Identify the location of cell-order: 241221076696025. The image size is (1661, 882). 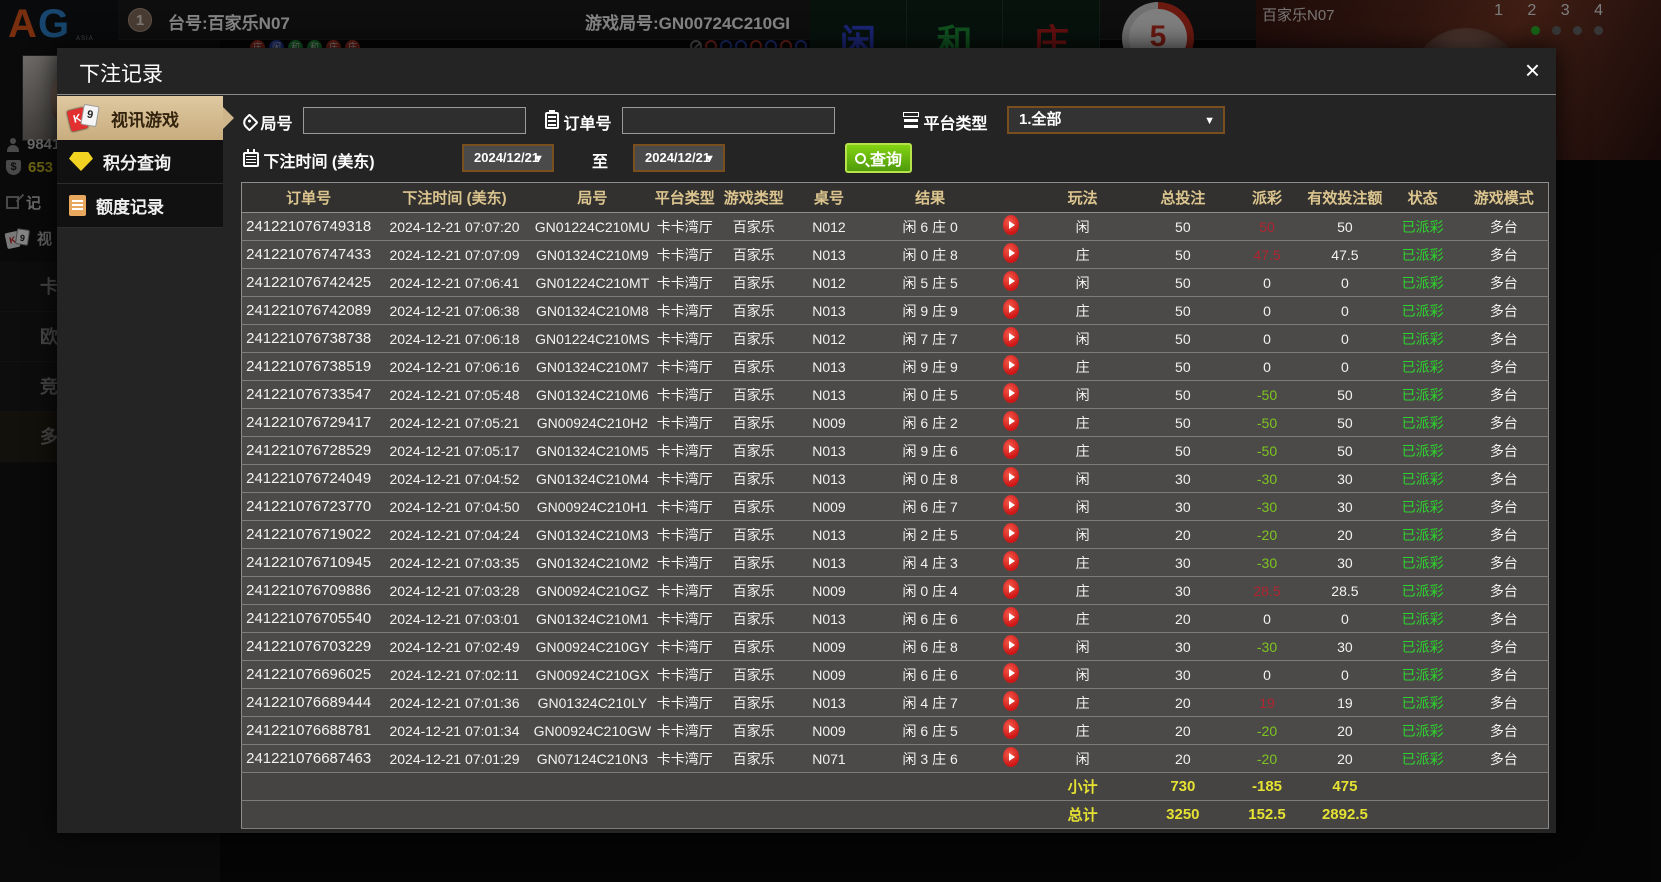
(308, 674).